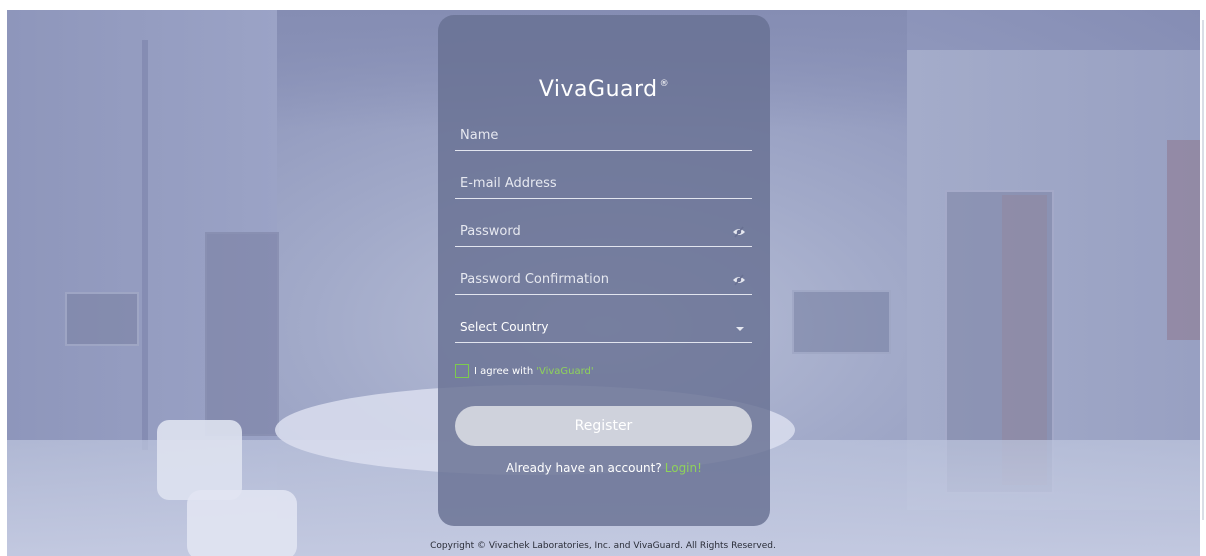 This screenshot has height=556, width=1206. What do you see at coordinates (603, 426) in the screenshot?
I see `register-button: Register` at bounding box center [603, 426].